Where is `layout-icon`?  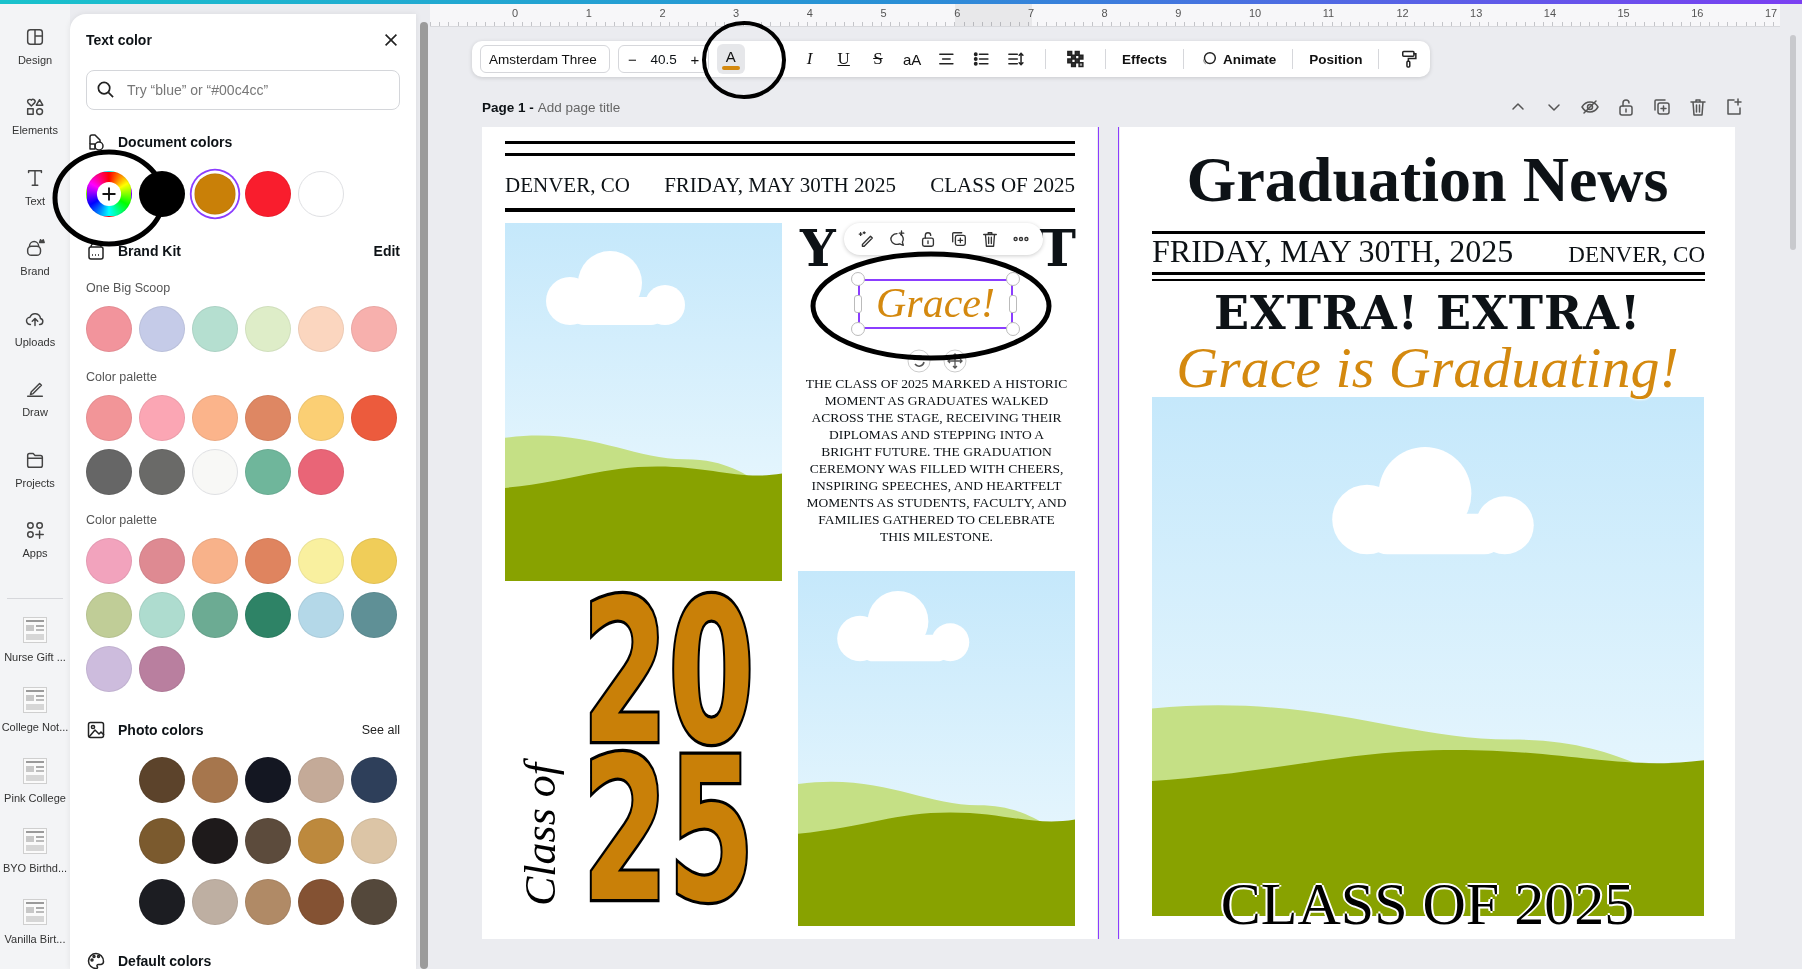
layout-icon is located at coordinates (35, 37).